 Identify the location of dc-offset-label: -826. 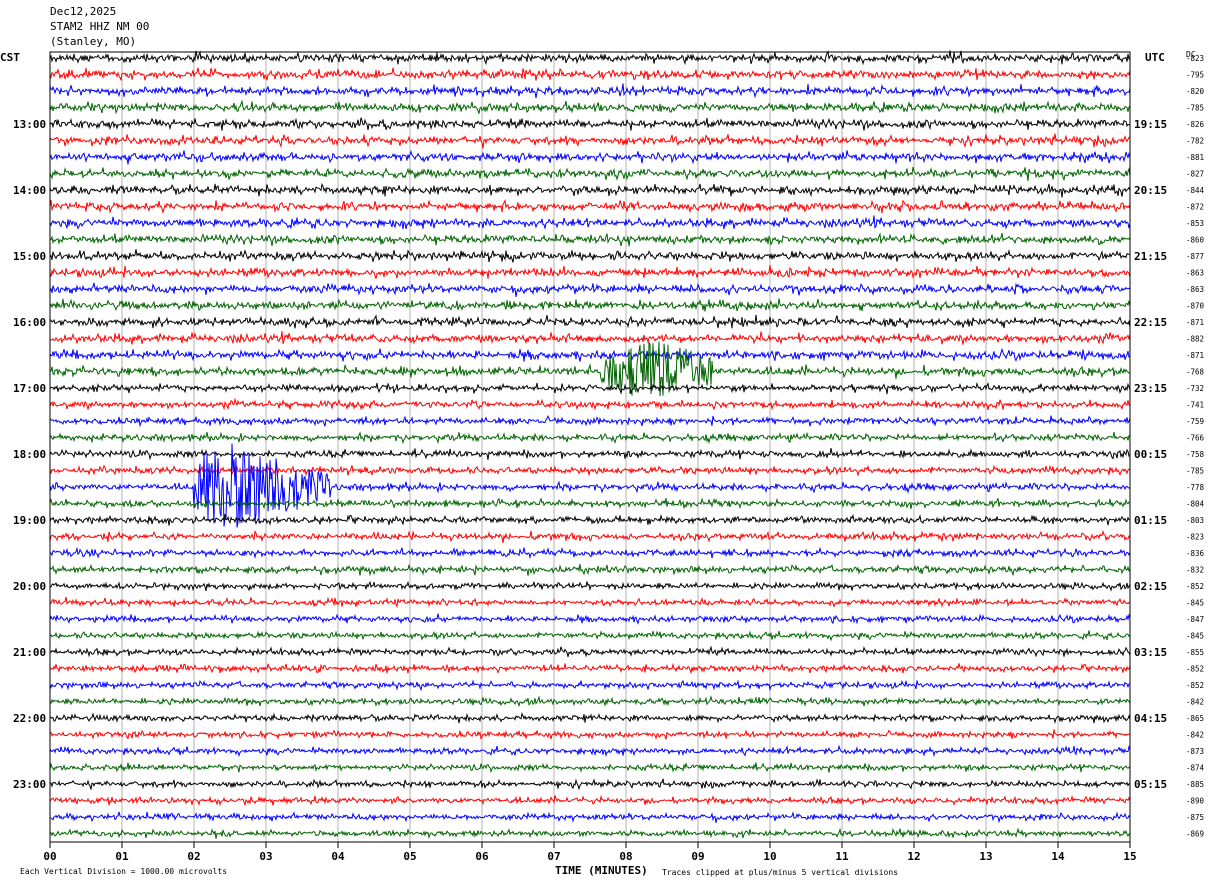
(1195, 124).